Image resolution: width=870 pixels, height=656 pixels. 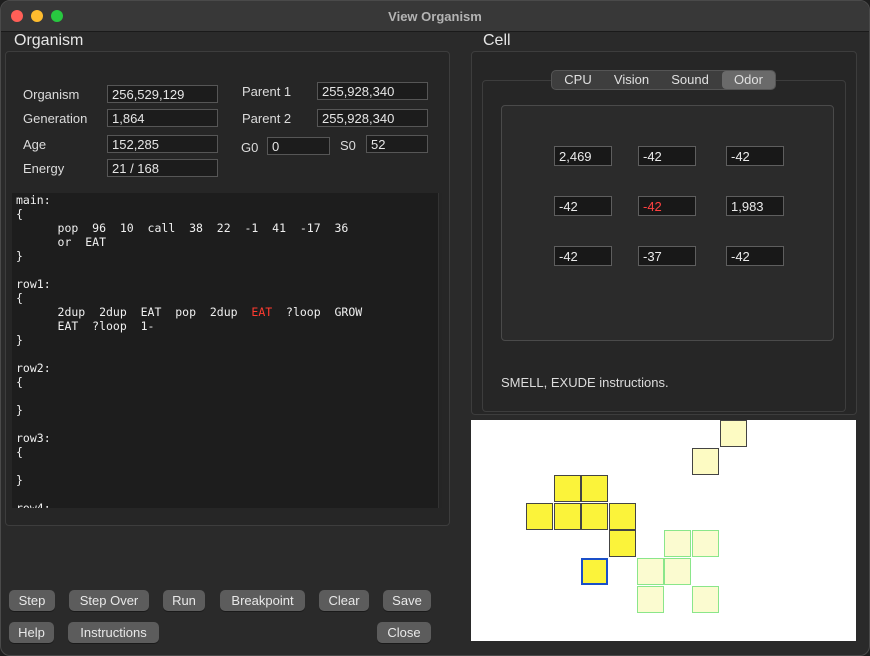 I want to click on odor-grid-panel, so click(x=667, y=223).